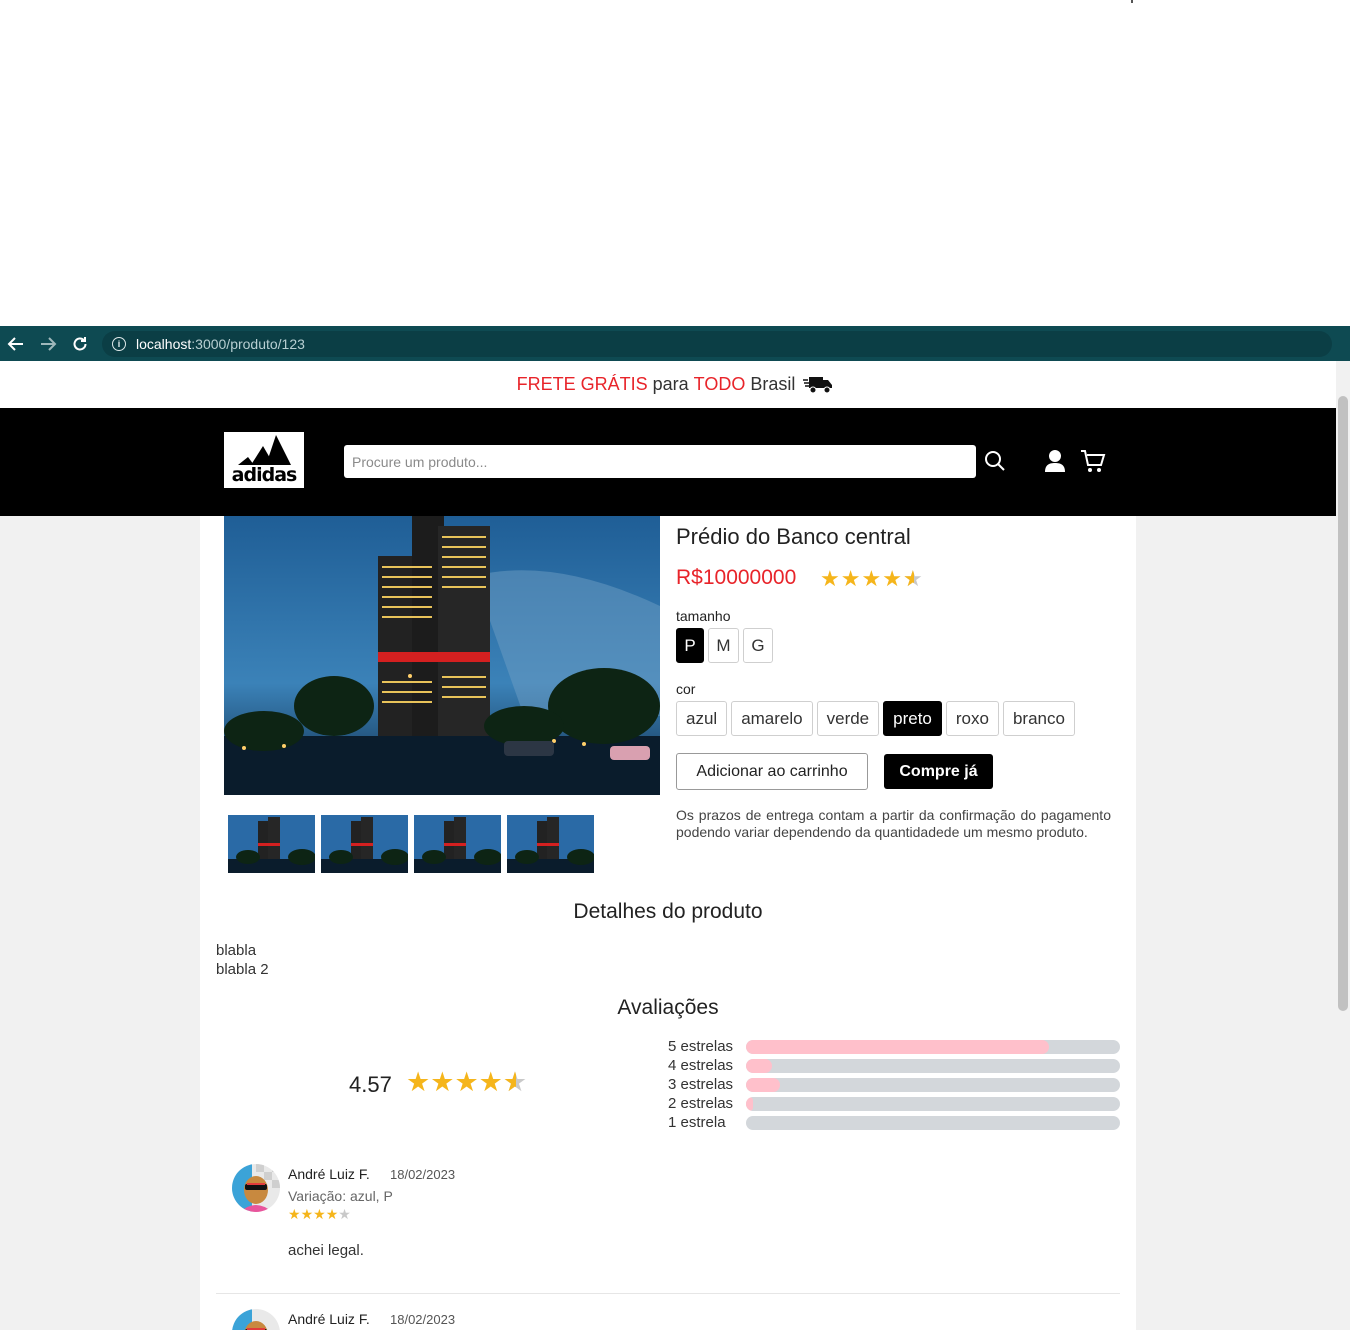 The image size is (1350, 1330). Describe the element at coordinates (668, 911) in the screenshot. I see `details-title: Detalhes do produto` at that location.